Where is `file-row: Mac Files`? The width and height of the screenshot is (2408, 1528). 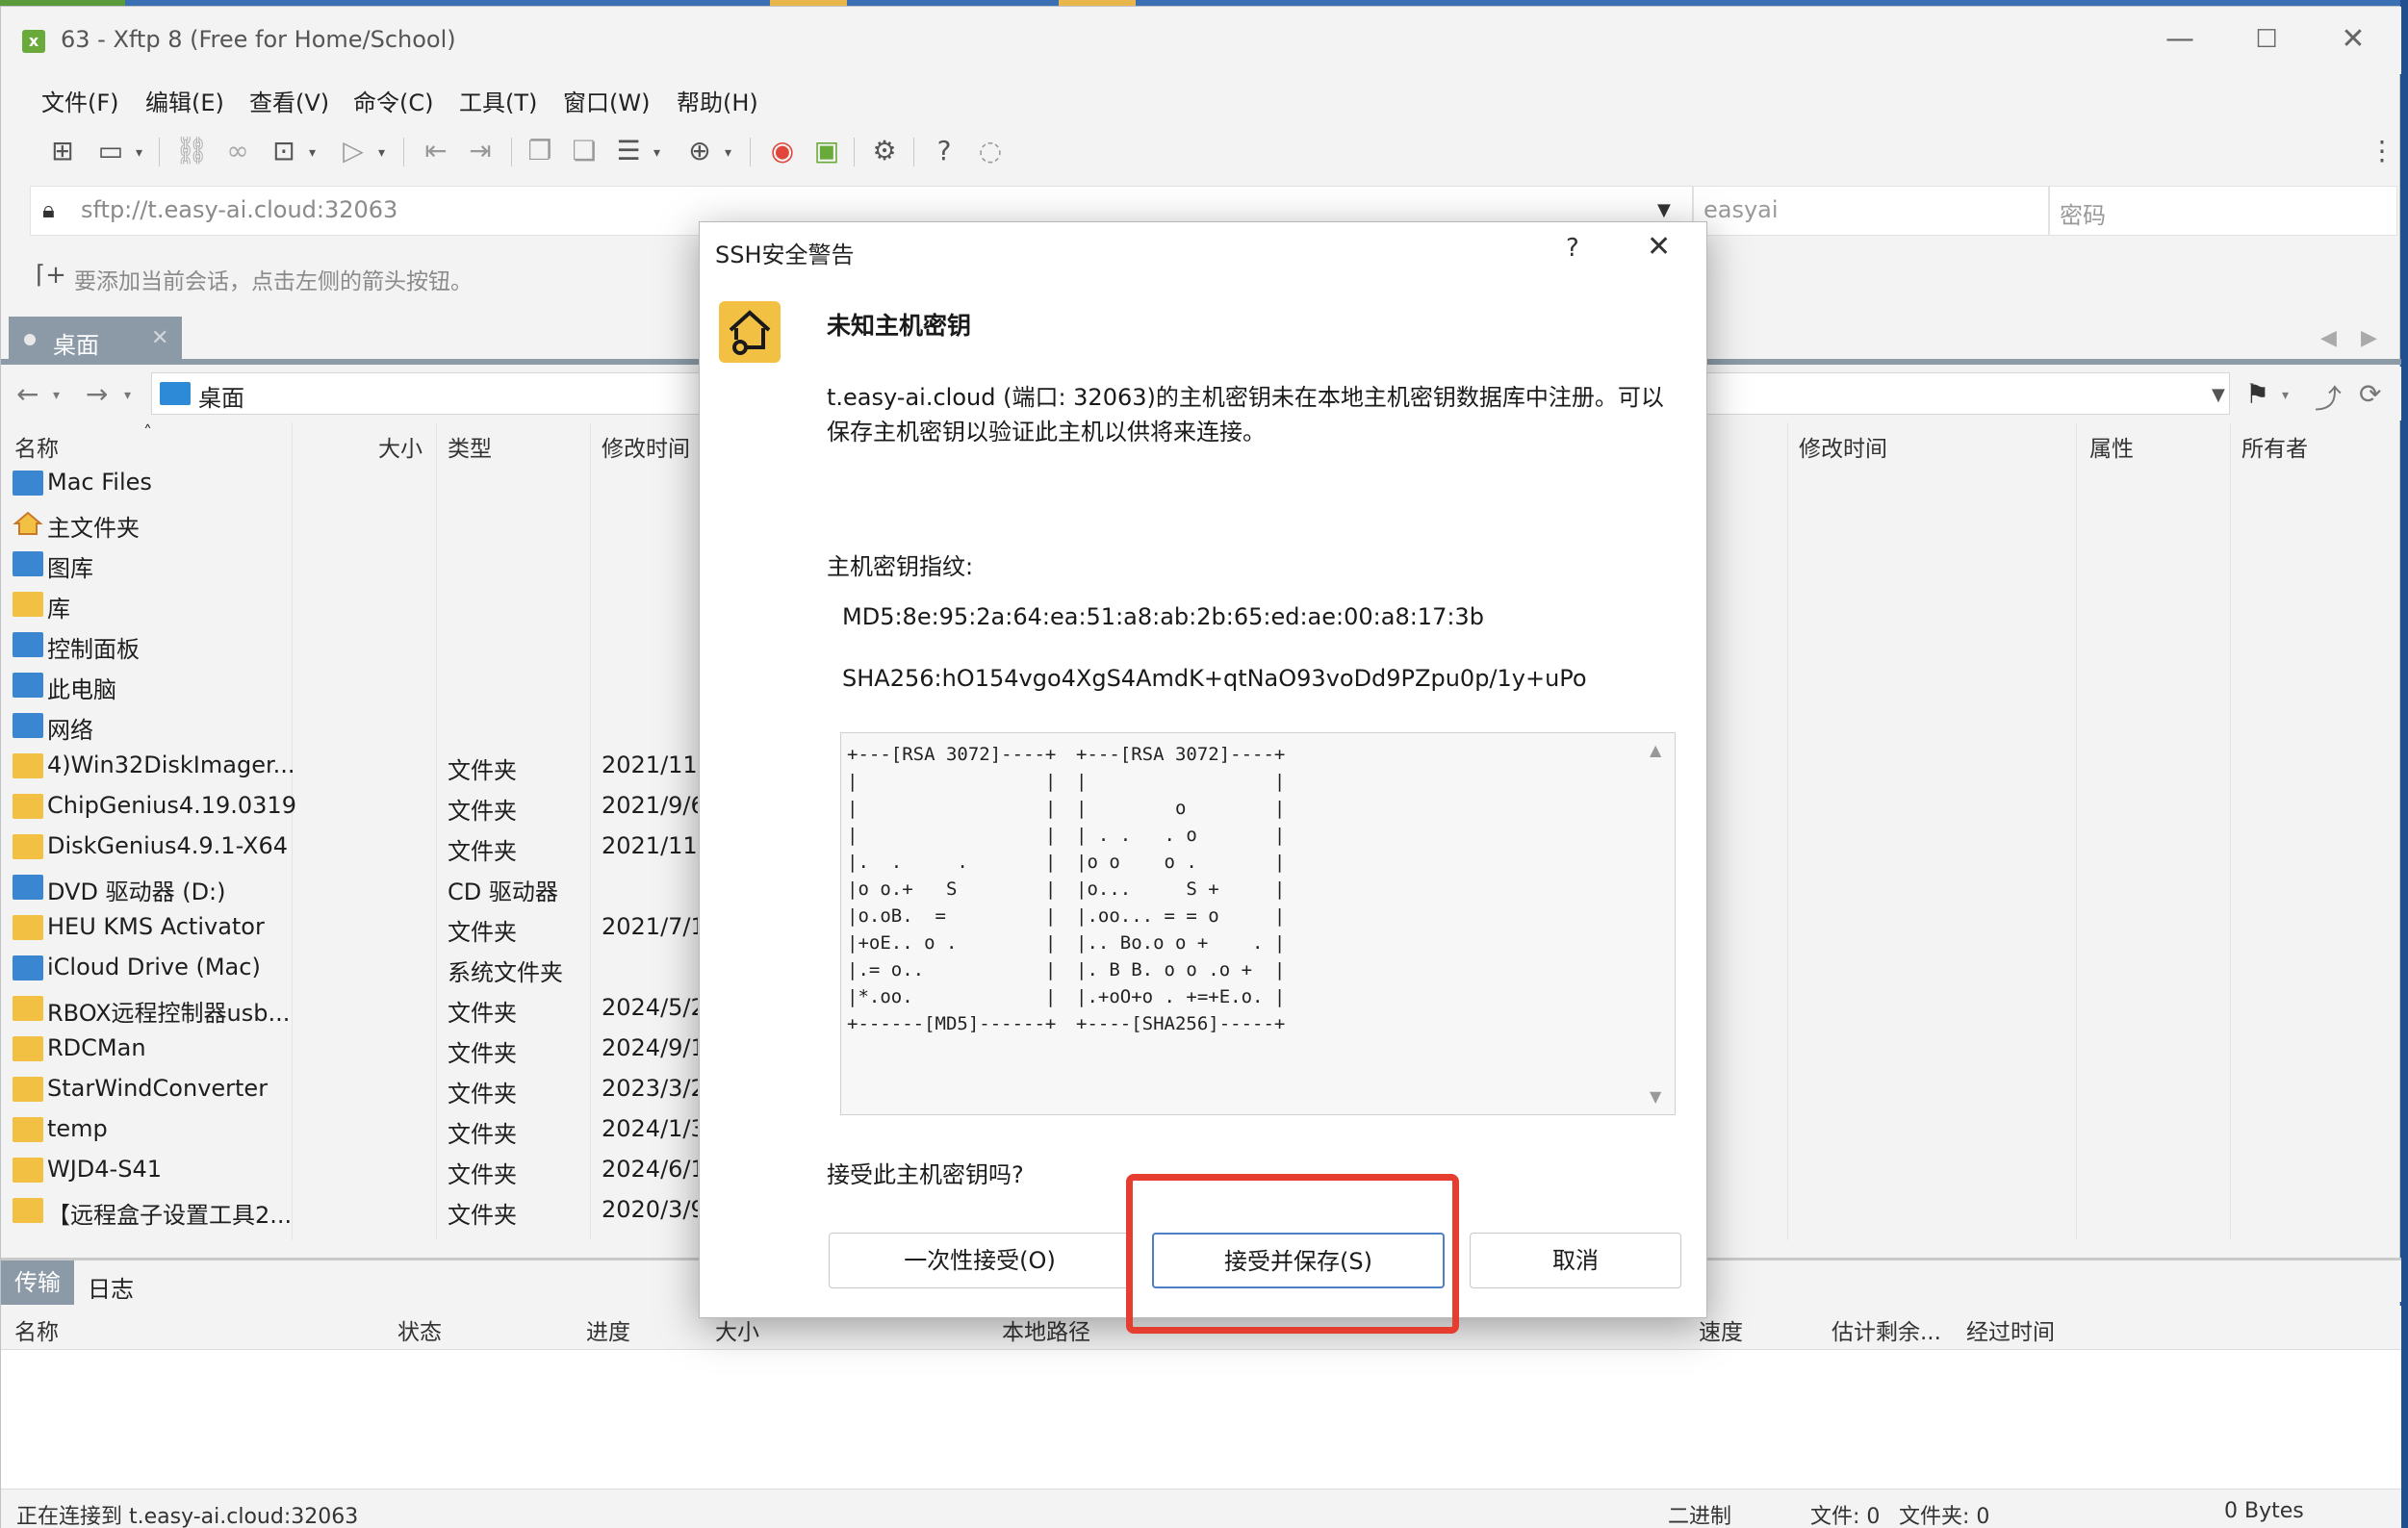
file-row: Mac Files is located at coordinates (386, 482).